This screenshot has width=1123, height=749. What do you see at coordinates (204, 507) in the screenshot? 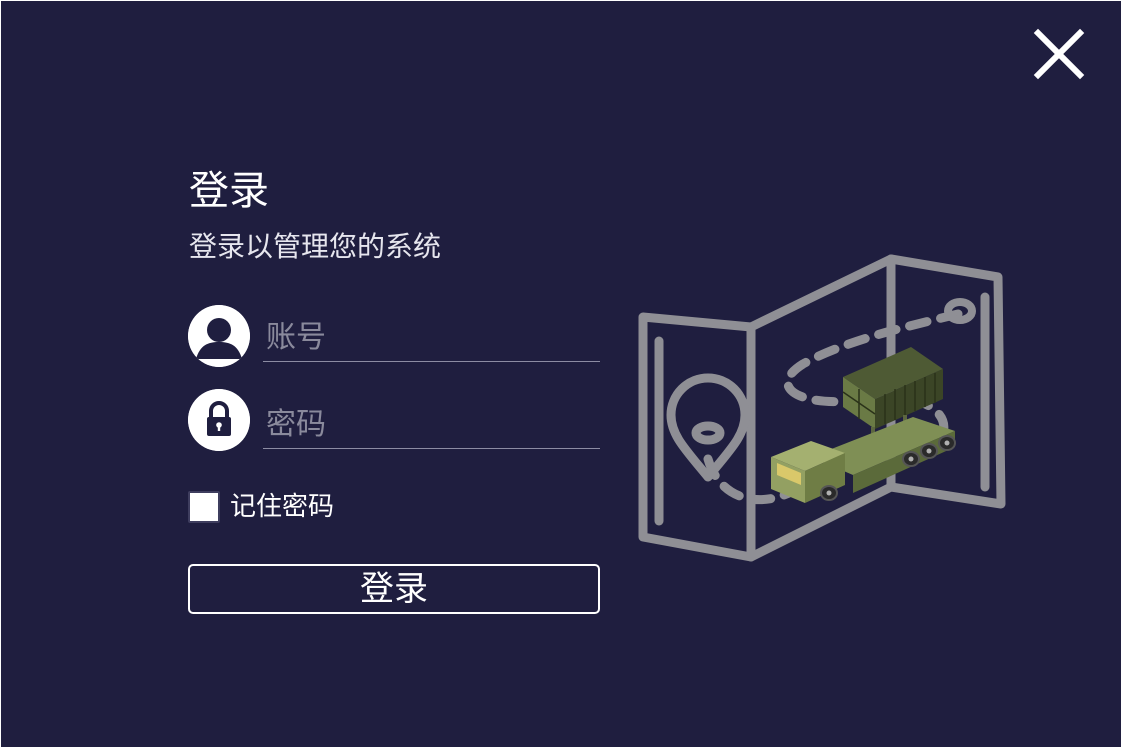
I see `remember-password-checkbox` at bounding box center [204, 507].